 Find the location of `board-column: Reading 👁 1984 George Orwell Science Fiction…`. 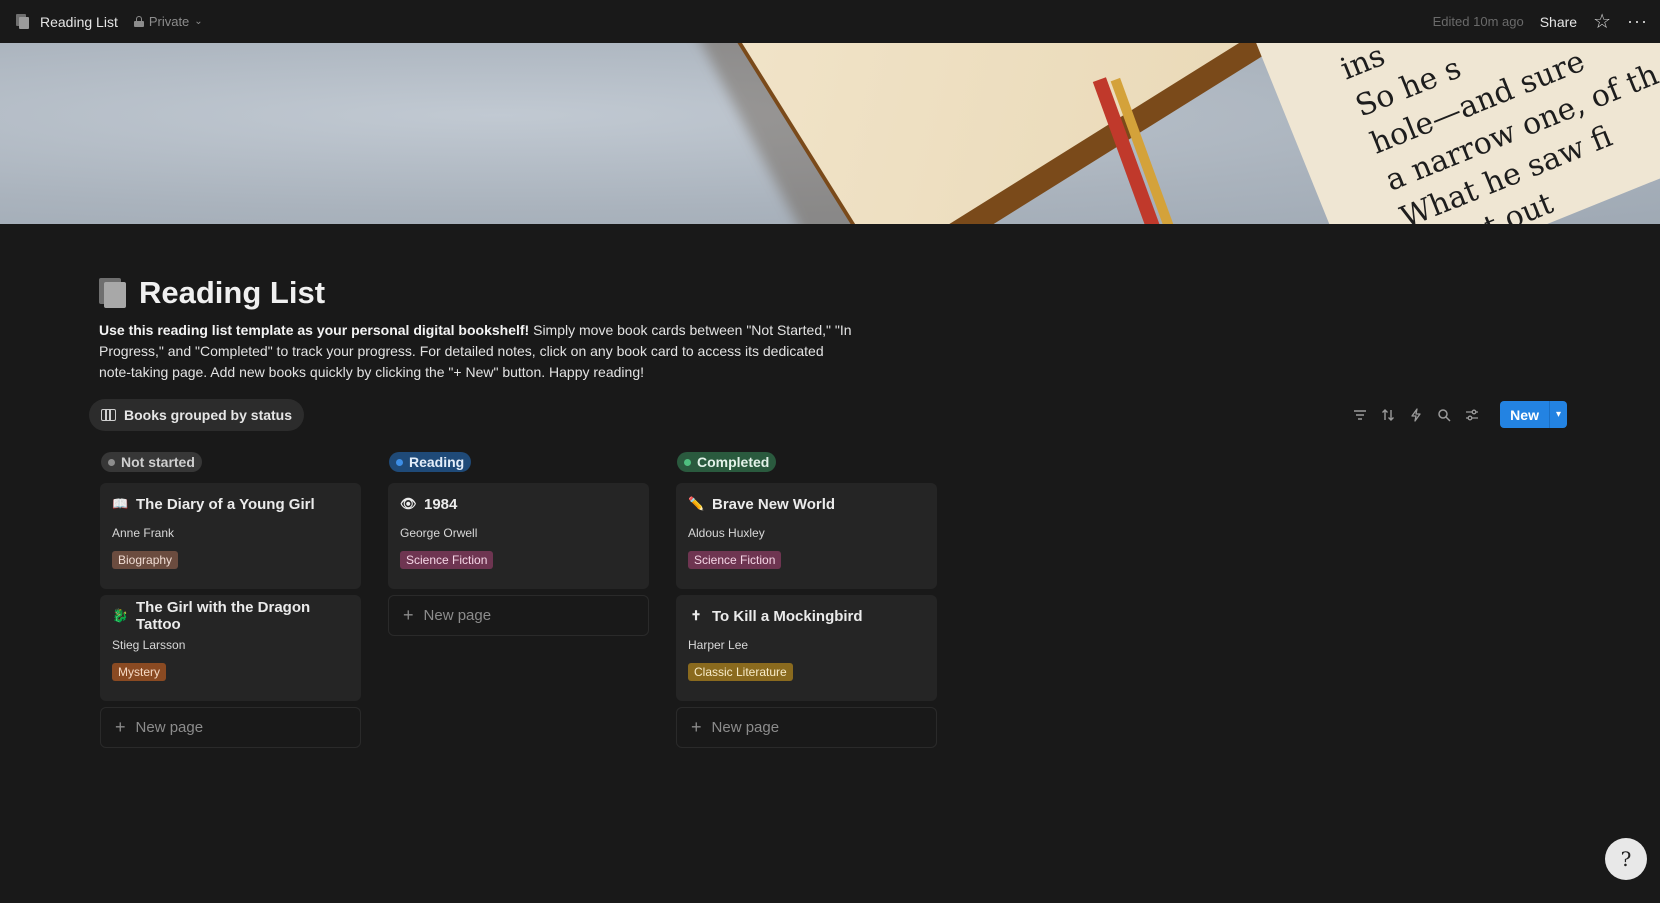

board-column: Reading 👁 1984 George Orwell Science Fiction… is located at coordinates (518, 598).